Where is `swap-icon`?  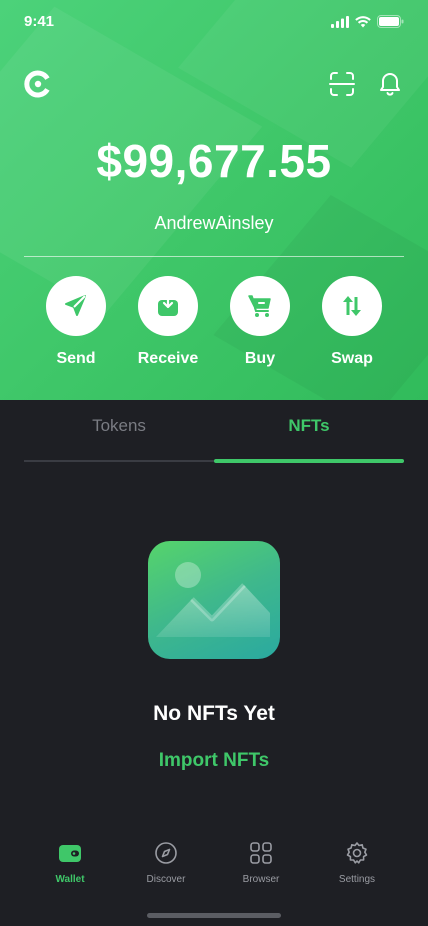
swap-icon is located at coordinates (352, 306).